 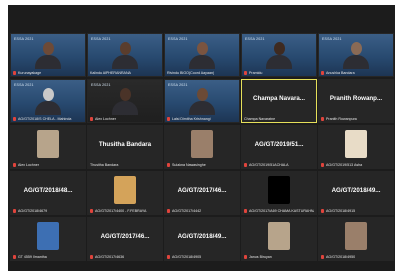 I want to click on participant-tile: AG/GT/2018/4950, so click(x=356, y=239).